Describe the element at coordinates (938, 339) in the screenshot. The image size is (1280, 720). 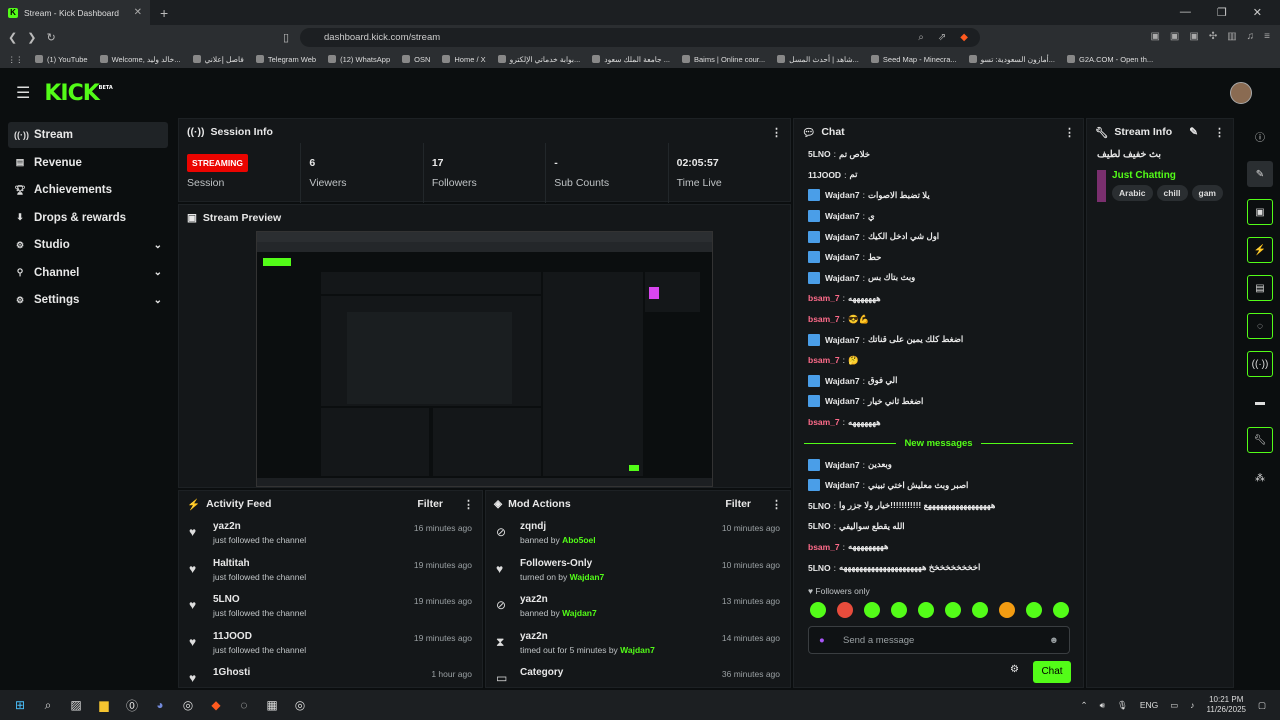
I see `chat-message: Wajdan7: اضغط كلك يمين على قناتك` at that location.